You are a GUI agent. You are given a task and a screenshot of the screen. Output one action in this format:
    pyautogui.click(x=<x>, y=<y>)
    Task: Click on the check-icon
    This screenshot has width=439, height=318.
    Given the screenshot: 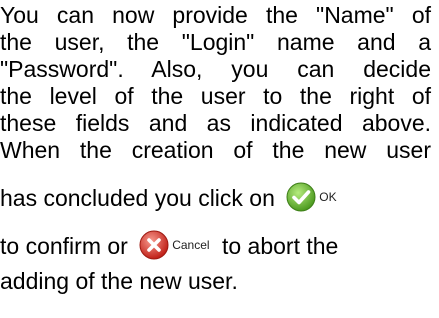 What is the action you would take?
    pyautogui.click(x=301, y=197)
    